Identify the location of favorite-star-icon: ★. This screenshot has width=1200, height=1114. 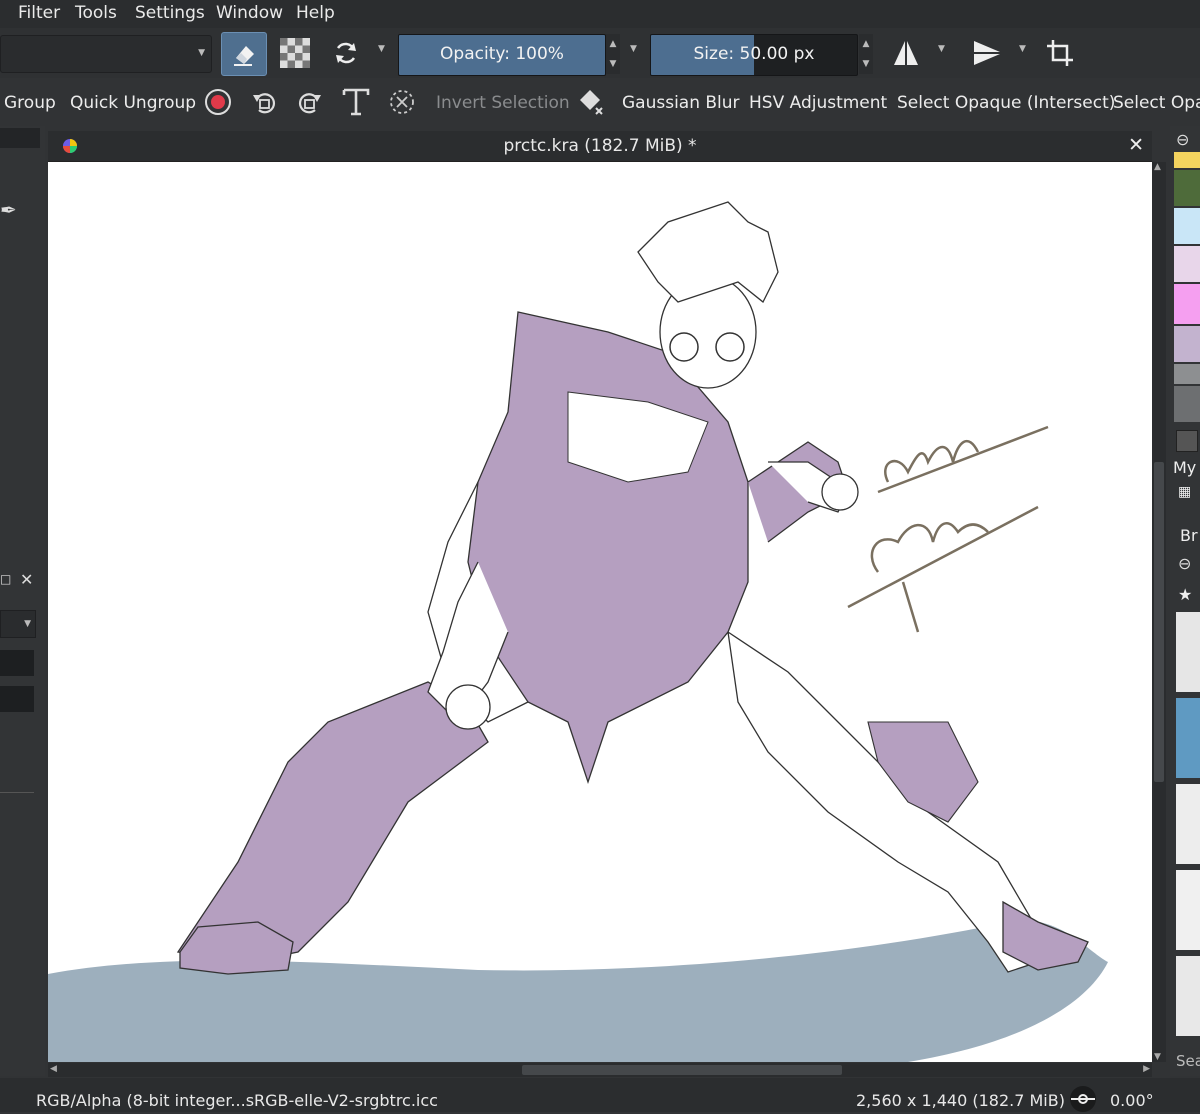
(1185, 594).